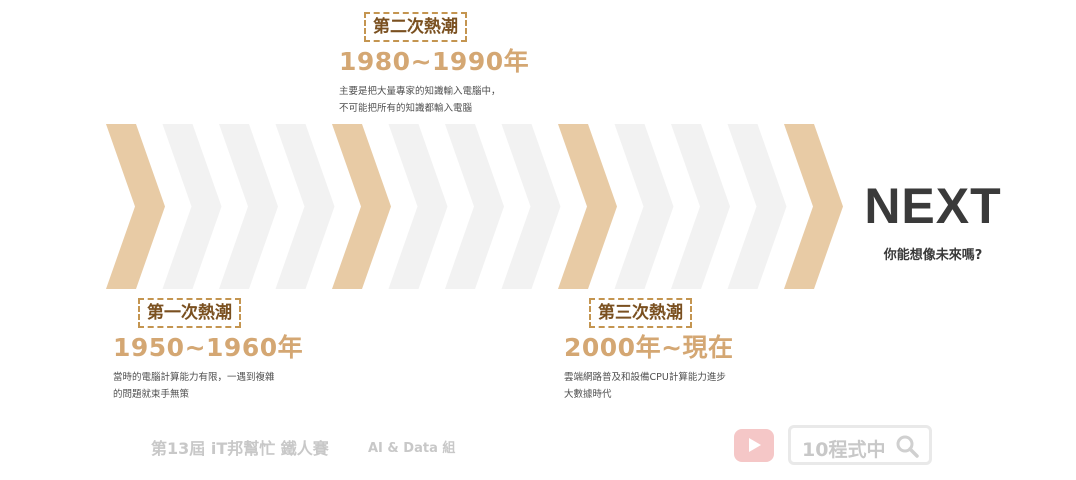 The width and height of the screenshot is (1076, 480). I want to click on era-years: 1980~1990年, so click(434, 61).